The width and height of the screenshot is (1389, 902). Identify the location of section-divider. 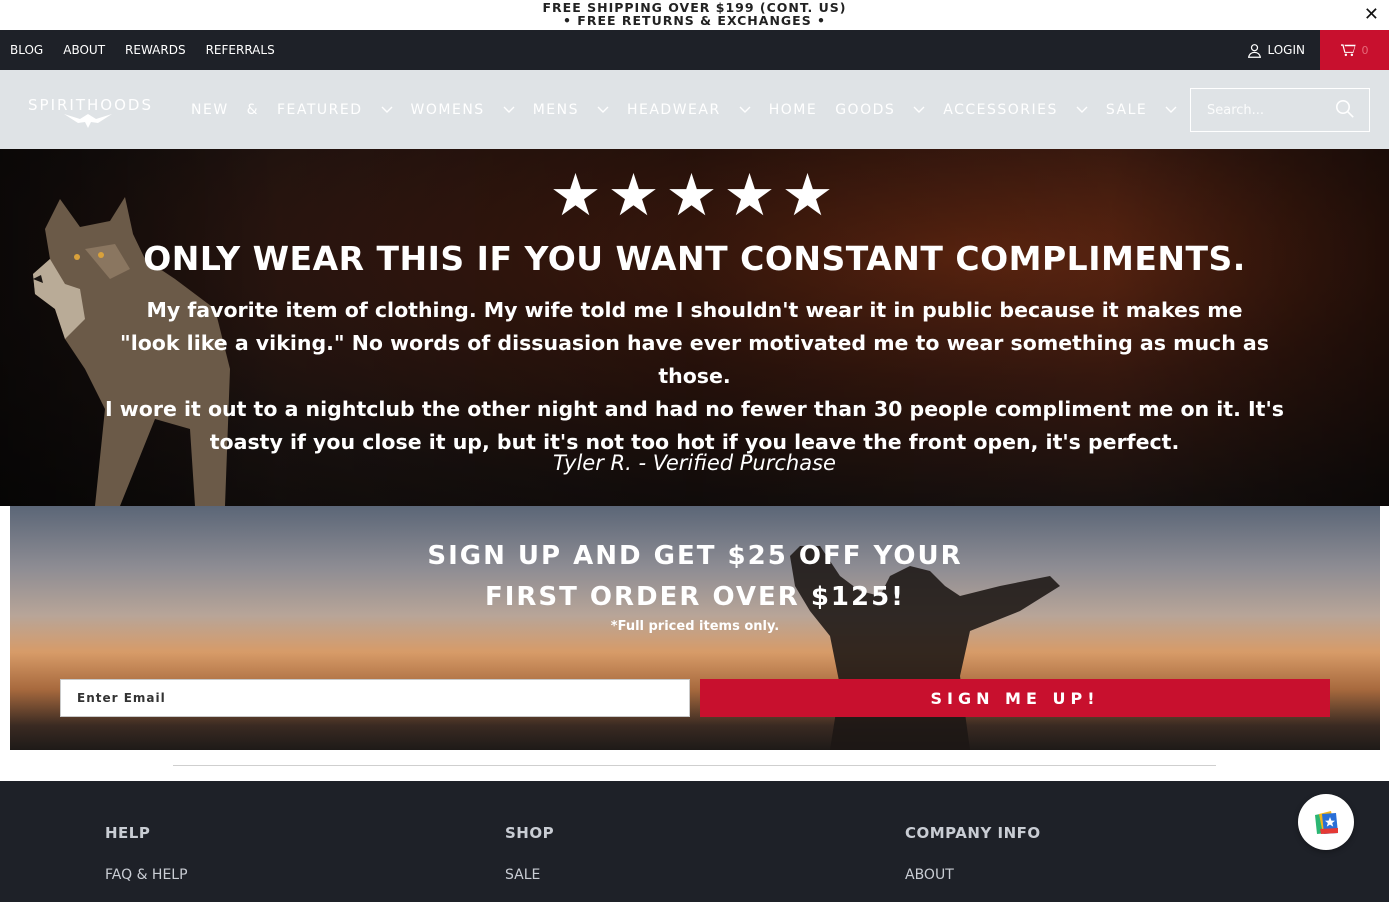
(694, 765).